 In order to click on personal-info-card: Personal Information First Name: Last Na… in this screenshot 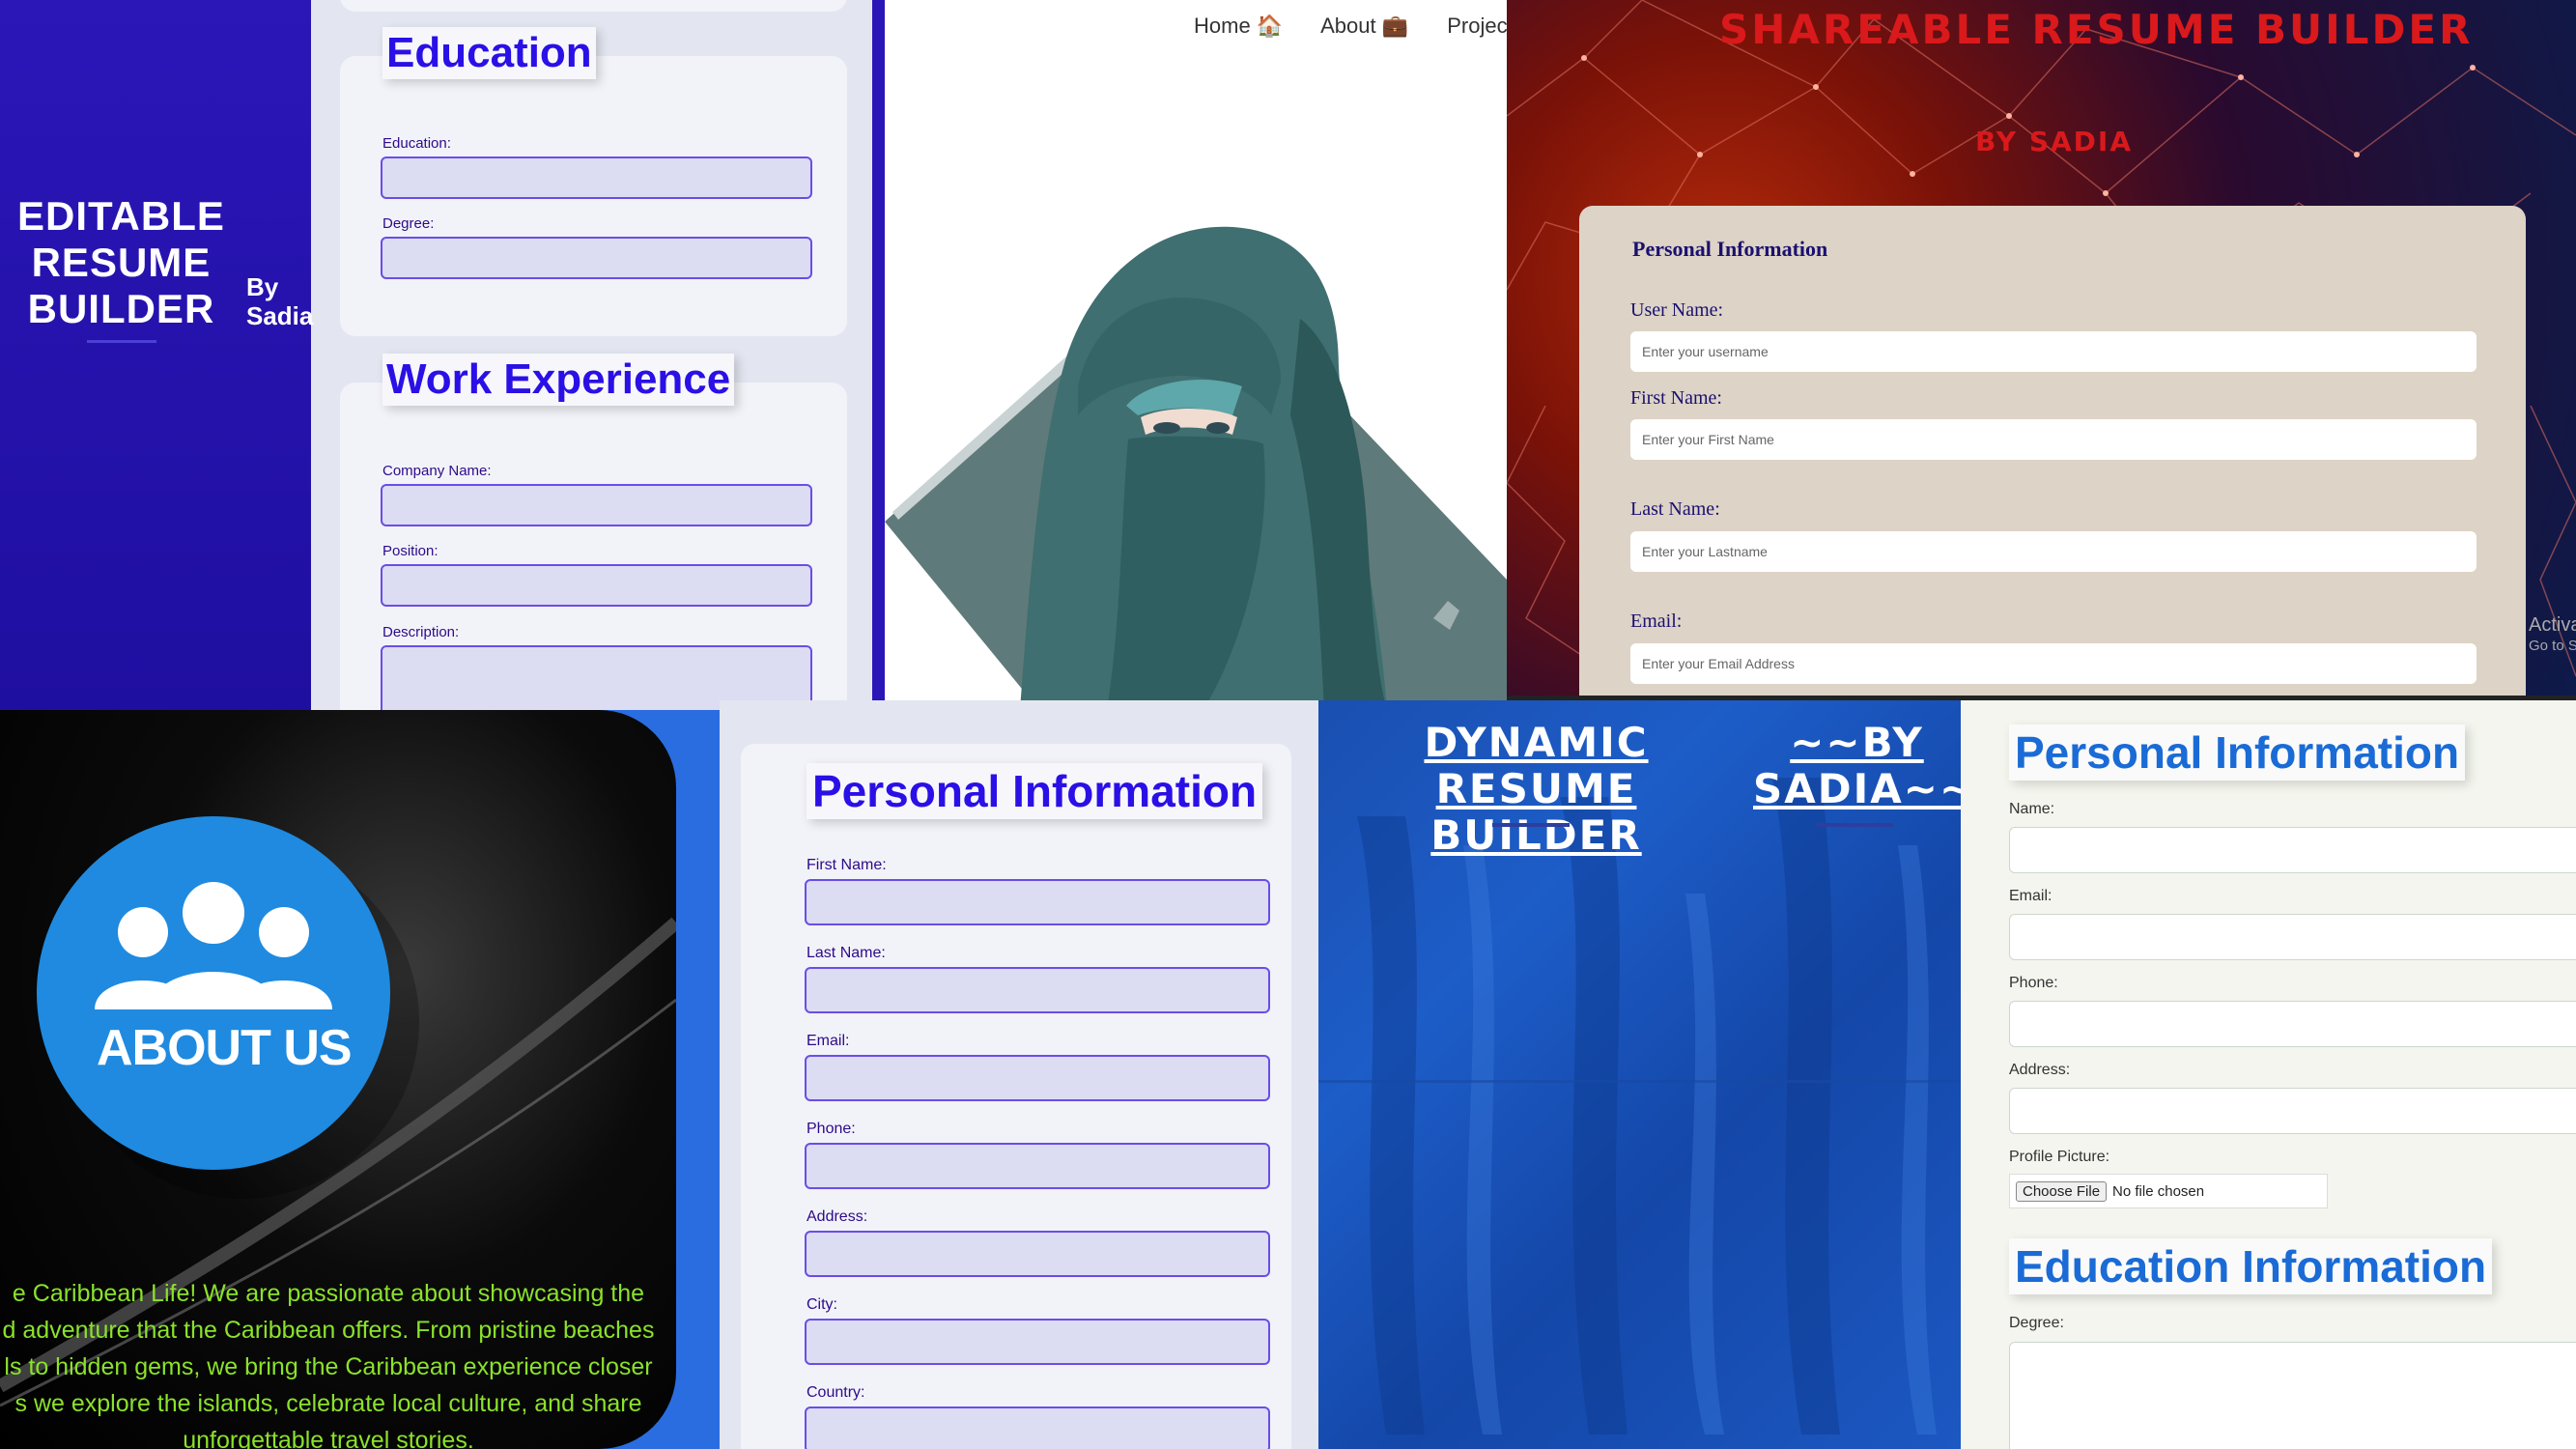, I will do `click(1016, 1096)`.